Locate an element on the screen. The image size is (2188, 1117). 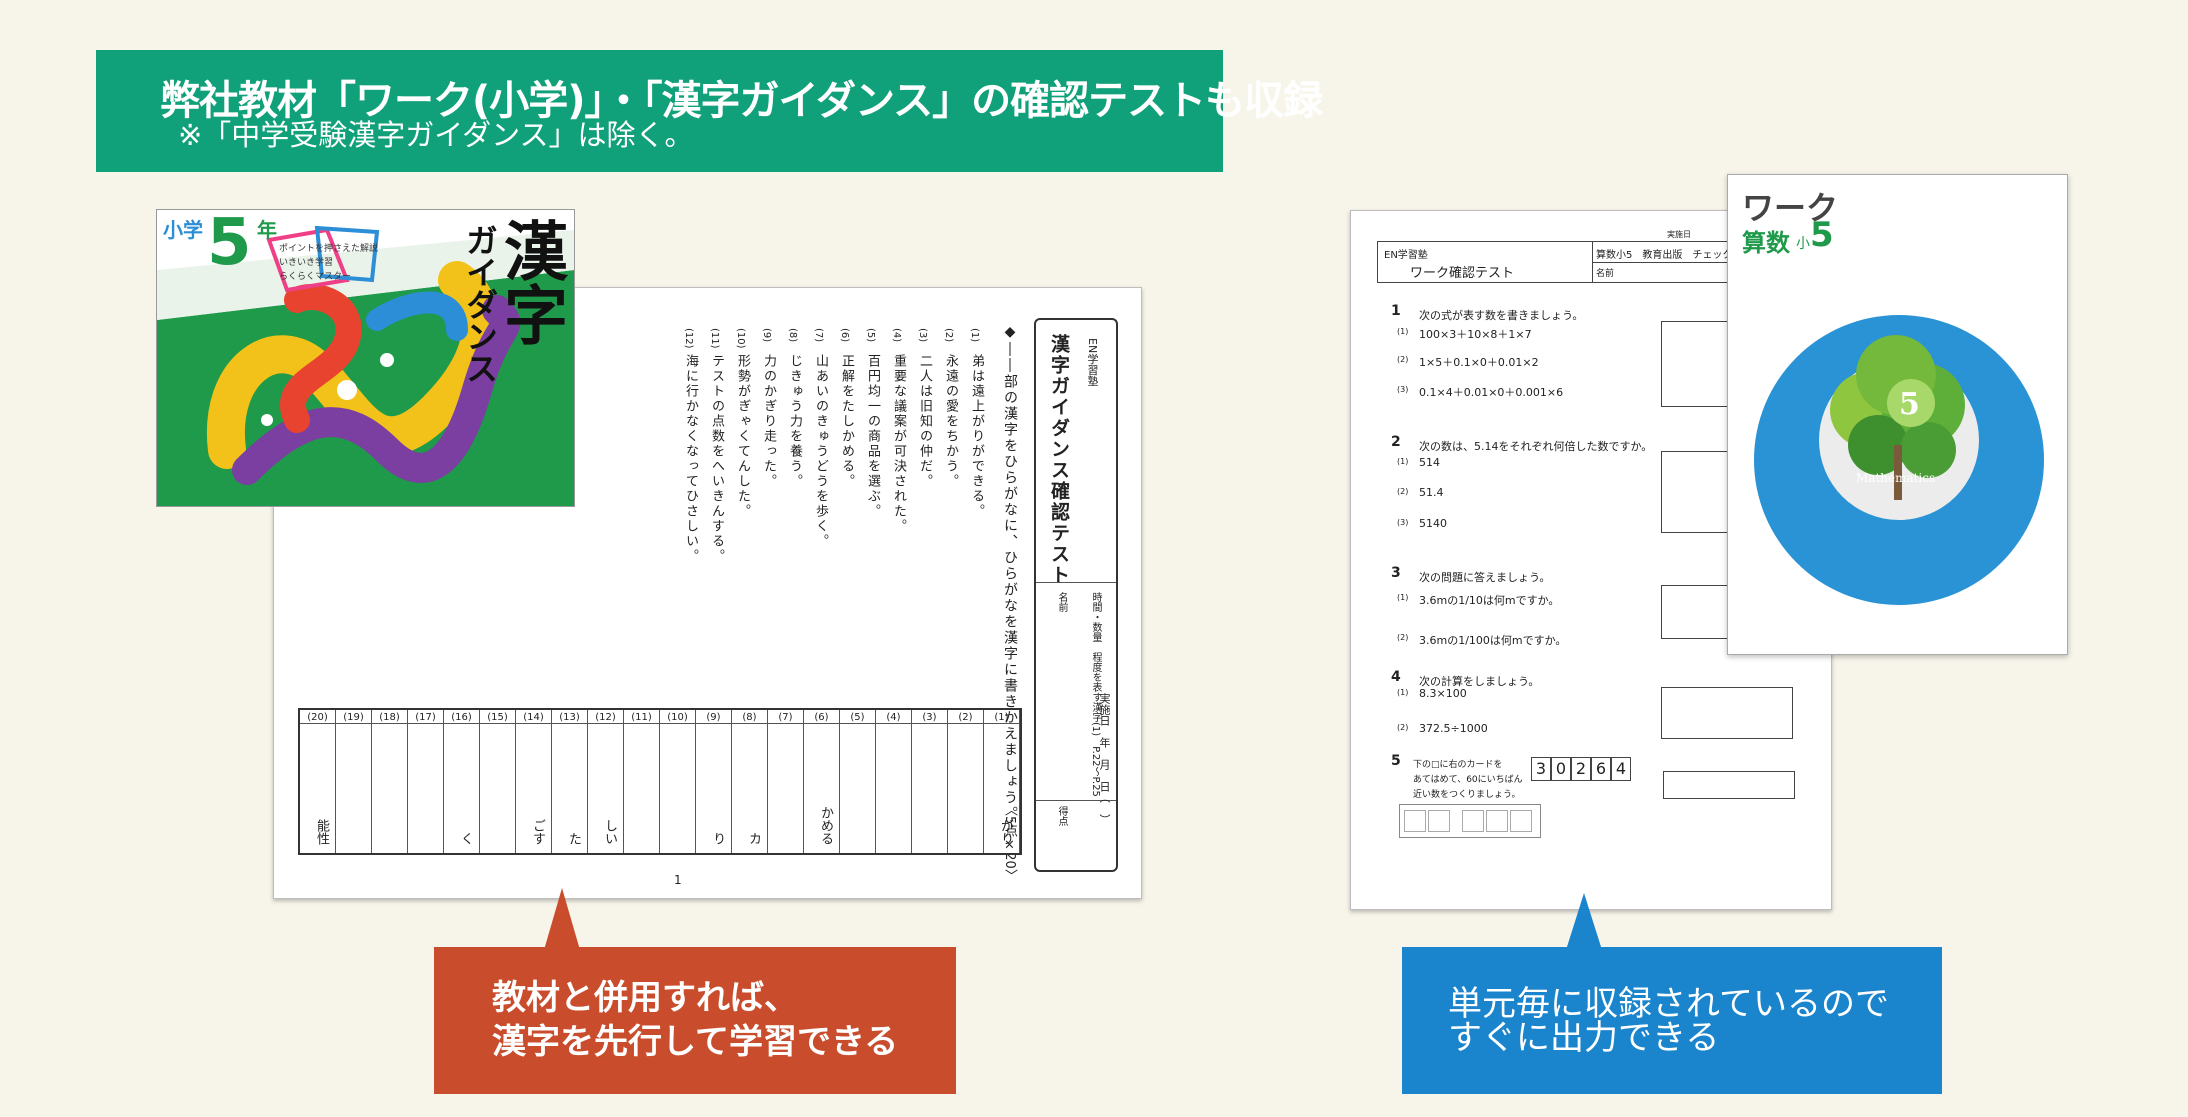
kanji-question-text: 重要な議案が可決された。 is located at coordinates (898, 444).